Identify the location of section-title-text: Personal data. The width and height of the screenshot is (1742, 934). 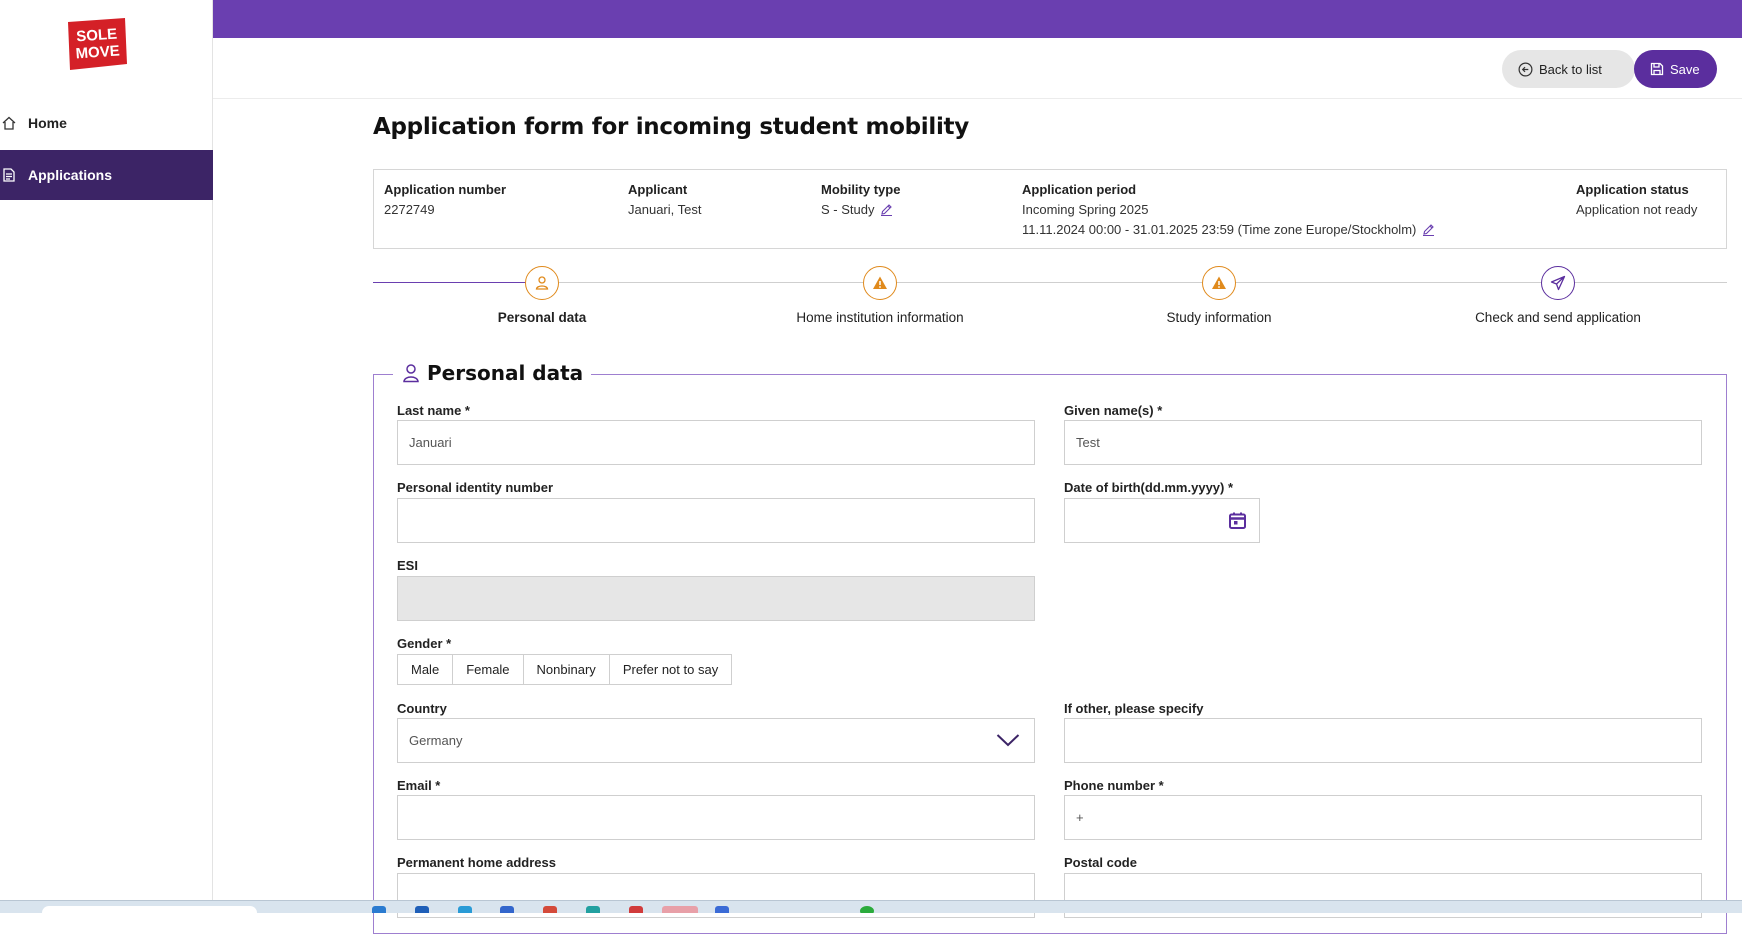
(505, 373).